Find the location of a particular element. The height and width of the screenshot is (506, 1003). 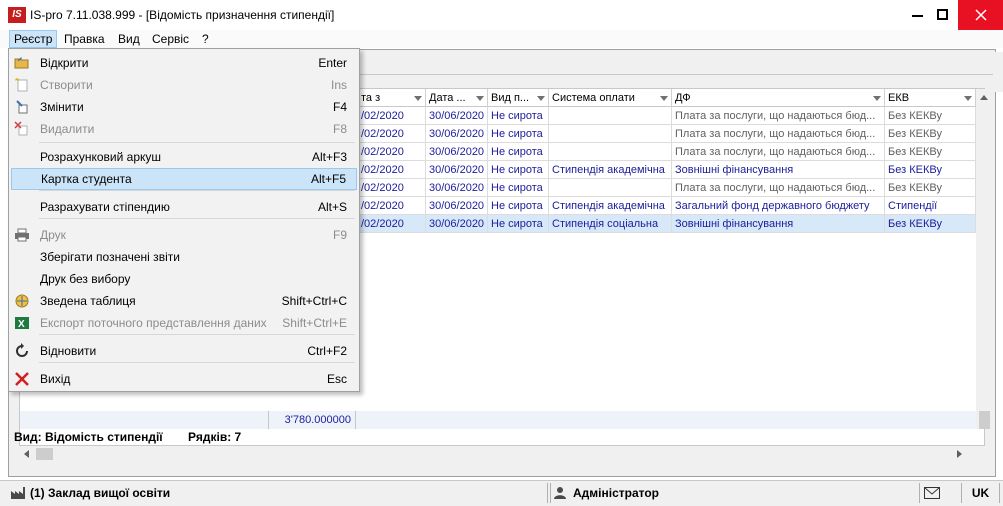

menu-item-4: Видалити F8 is located at coordinates (184, 129).